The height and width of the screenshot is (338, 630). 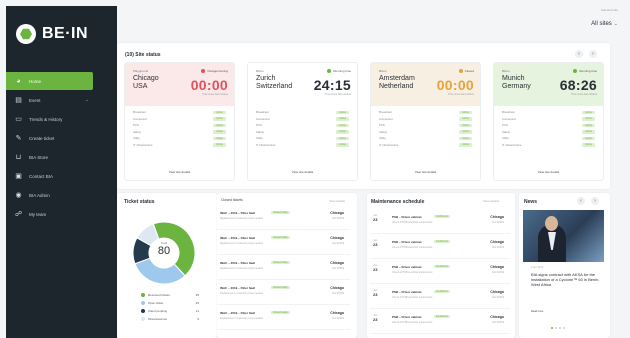 I want to click on site-status: Running time, so click(x=339, y=71).